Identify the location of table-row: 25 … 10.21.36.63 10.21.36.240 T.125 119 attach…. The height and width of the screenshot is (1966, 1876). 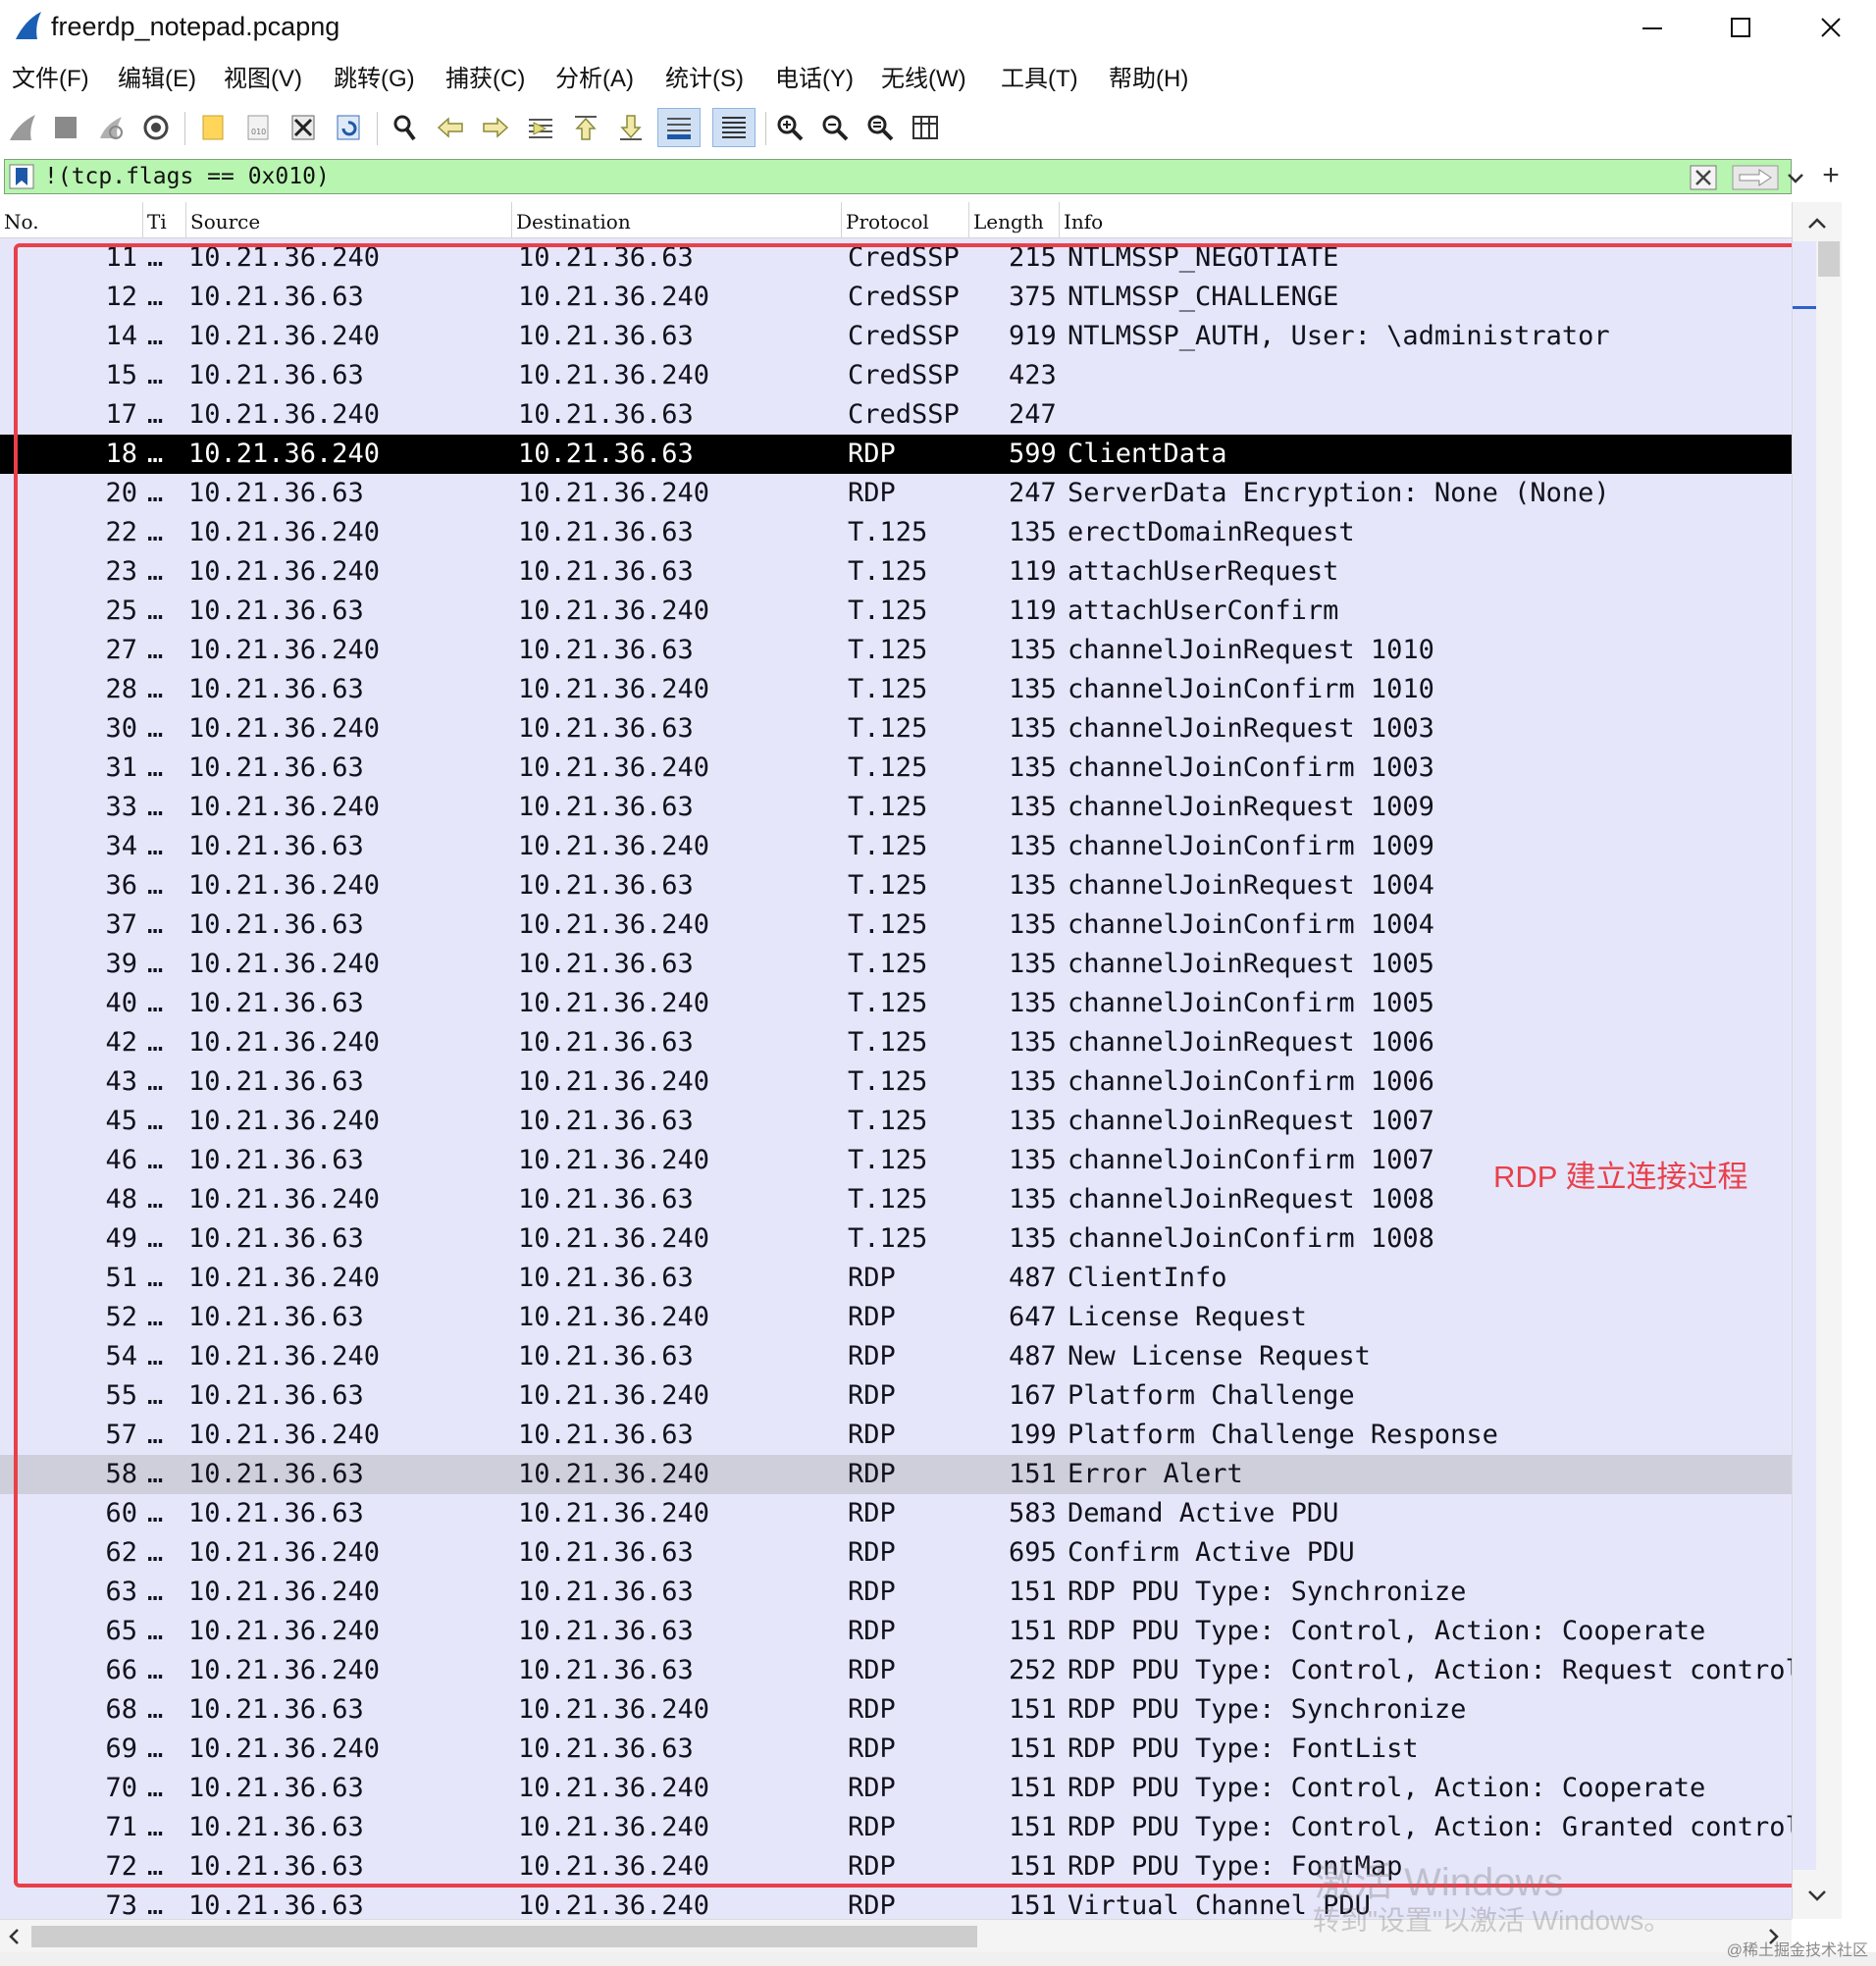
(896, 611).